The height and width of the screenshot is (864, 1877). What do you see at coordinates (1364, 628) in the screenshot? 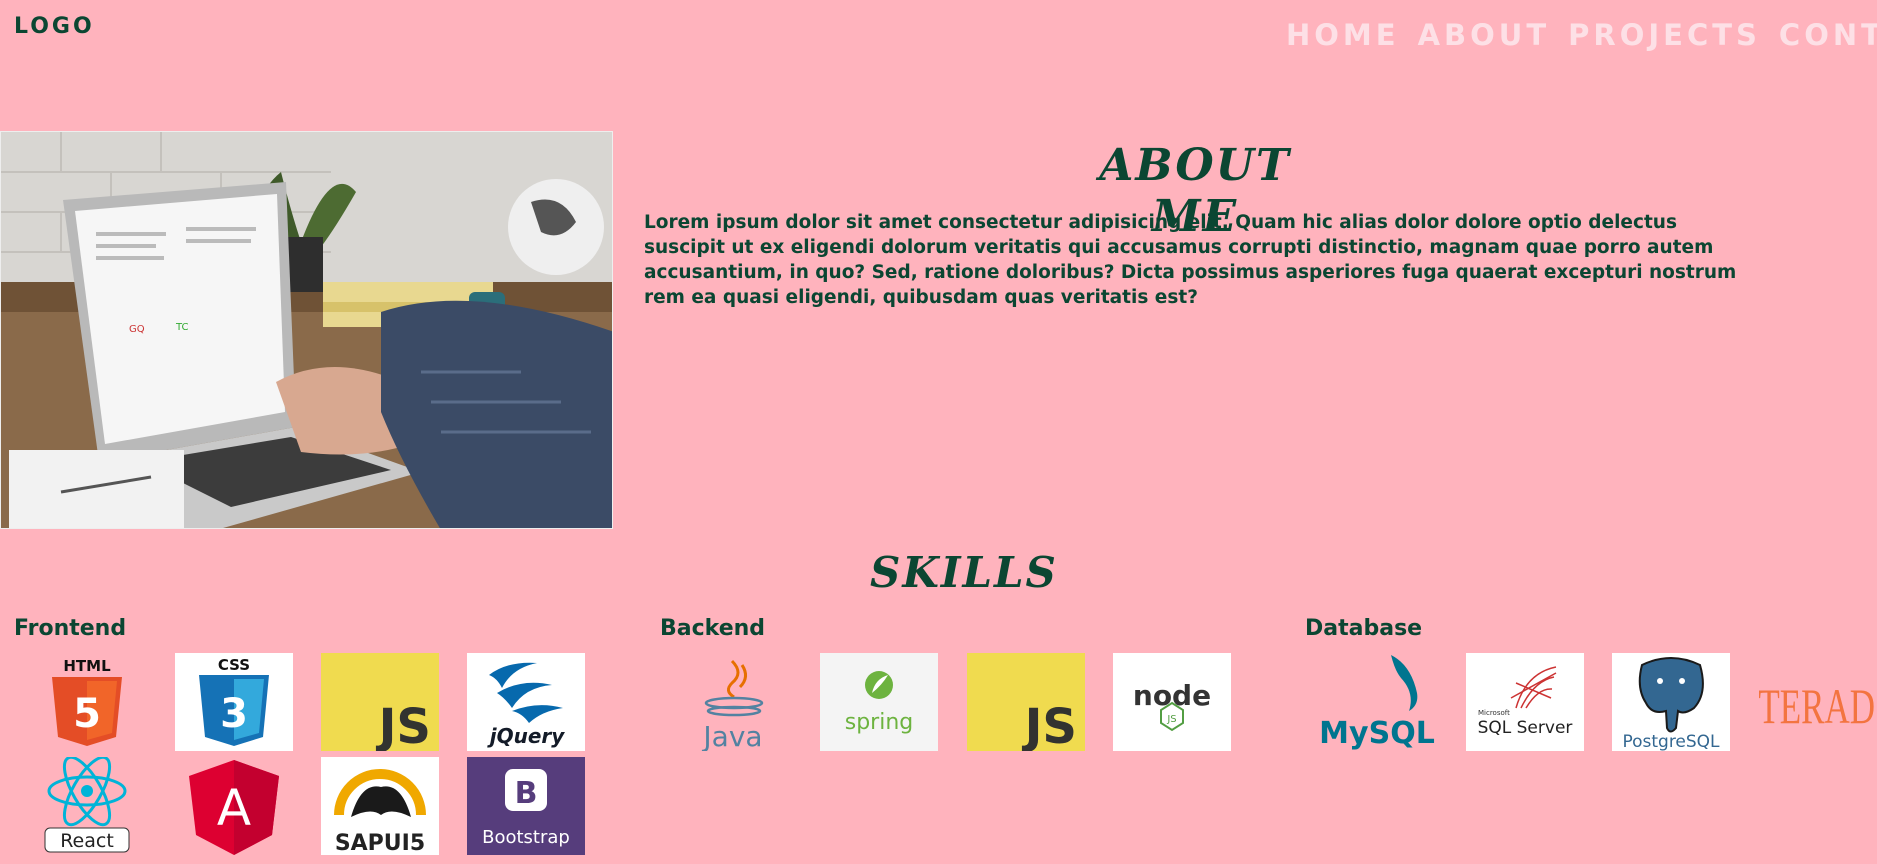
I see `category-database: Database` at bounding box center [1364, 628].